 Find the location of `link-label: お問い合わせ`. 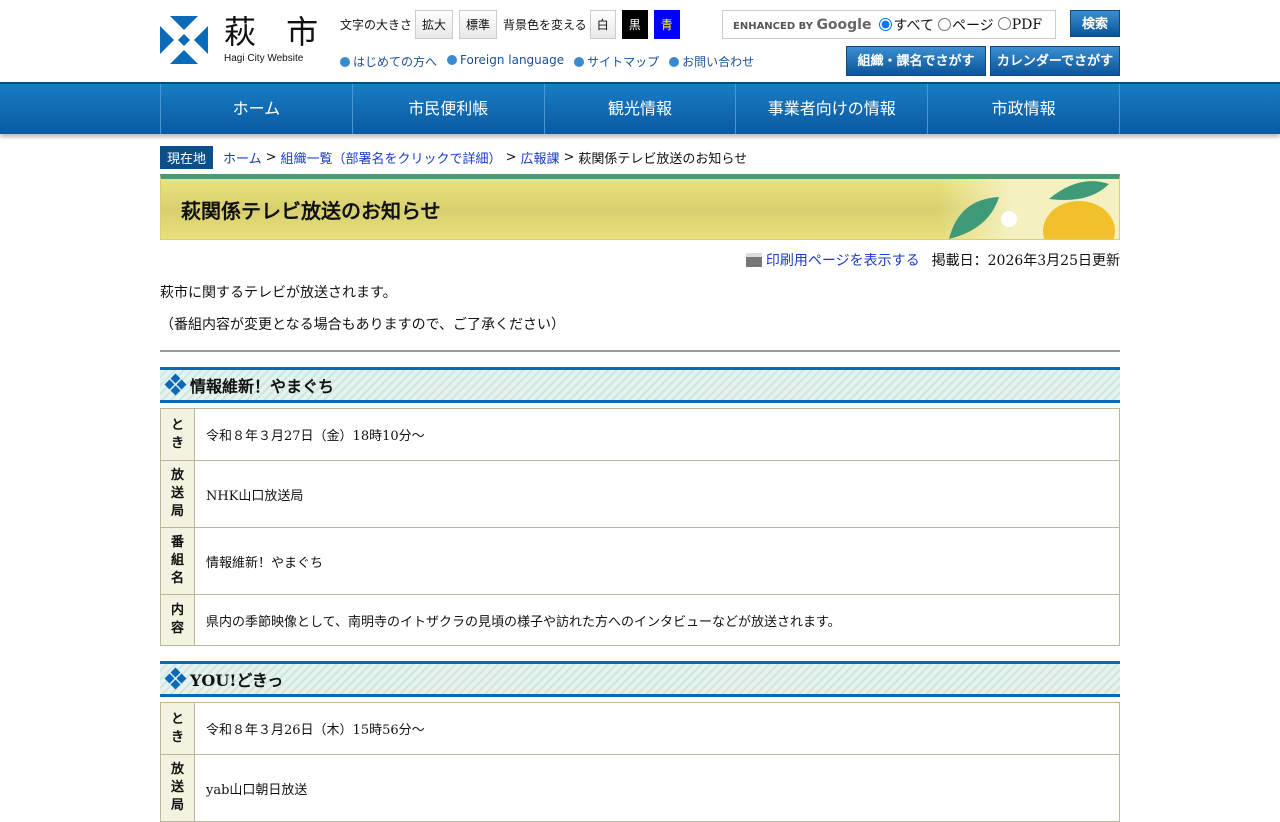

link-label: お問い合わせ is located at coordinates (718, 62).